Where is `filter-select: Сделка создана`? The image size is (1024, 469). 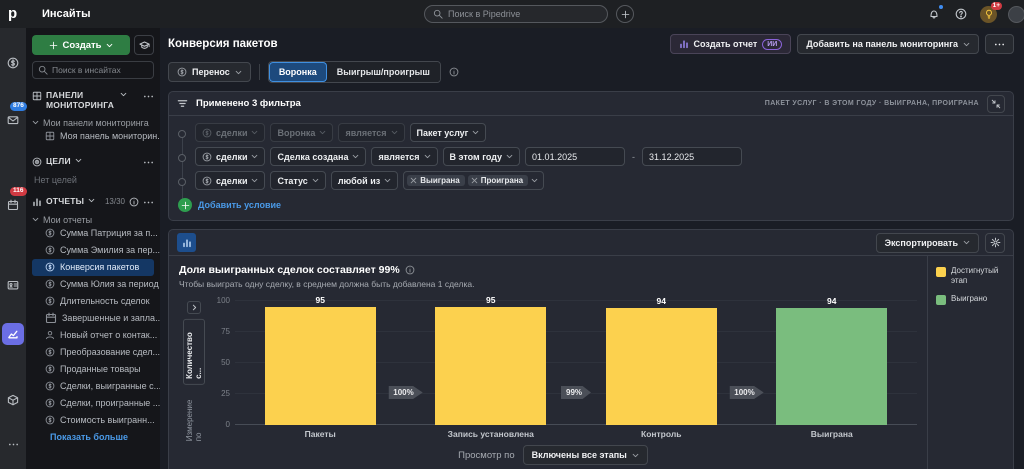
filter-select: Сделка создана is located at coordinates (318, 156).